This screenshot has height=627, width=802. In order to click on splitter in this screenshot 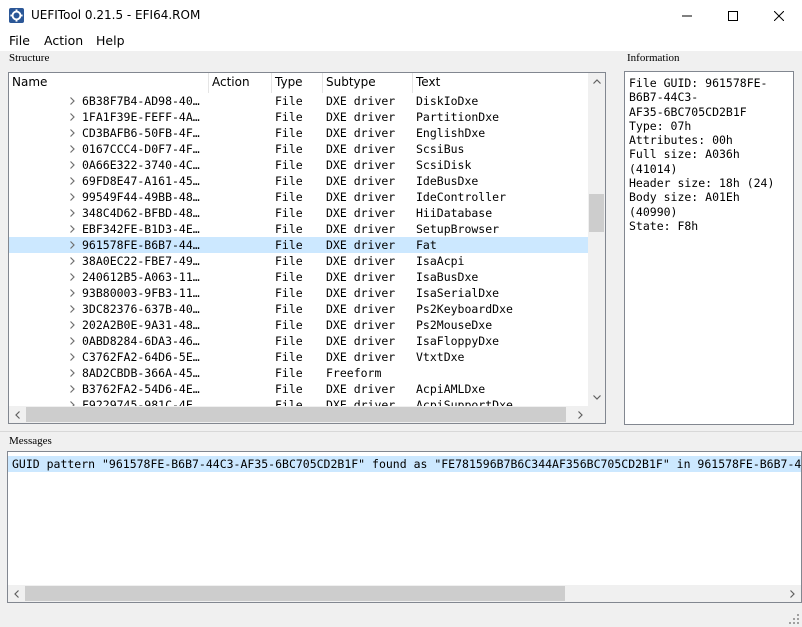, I will do `click(401, 431)`.